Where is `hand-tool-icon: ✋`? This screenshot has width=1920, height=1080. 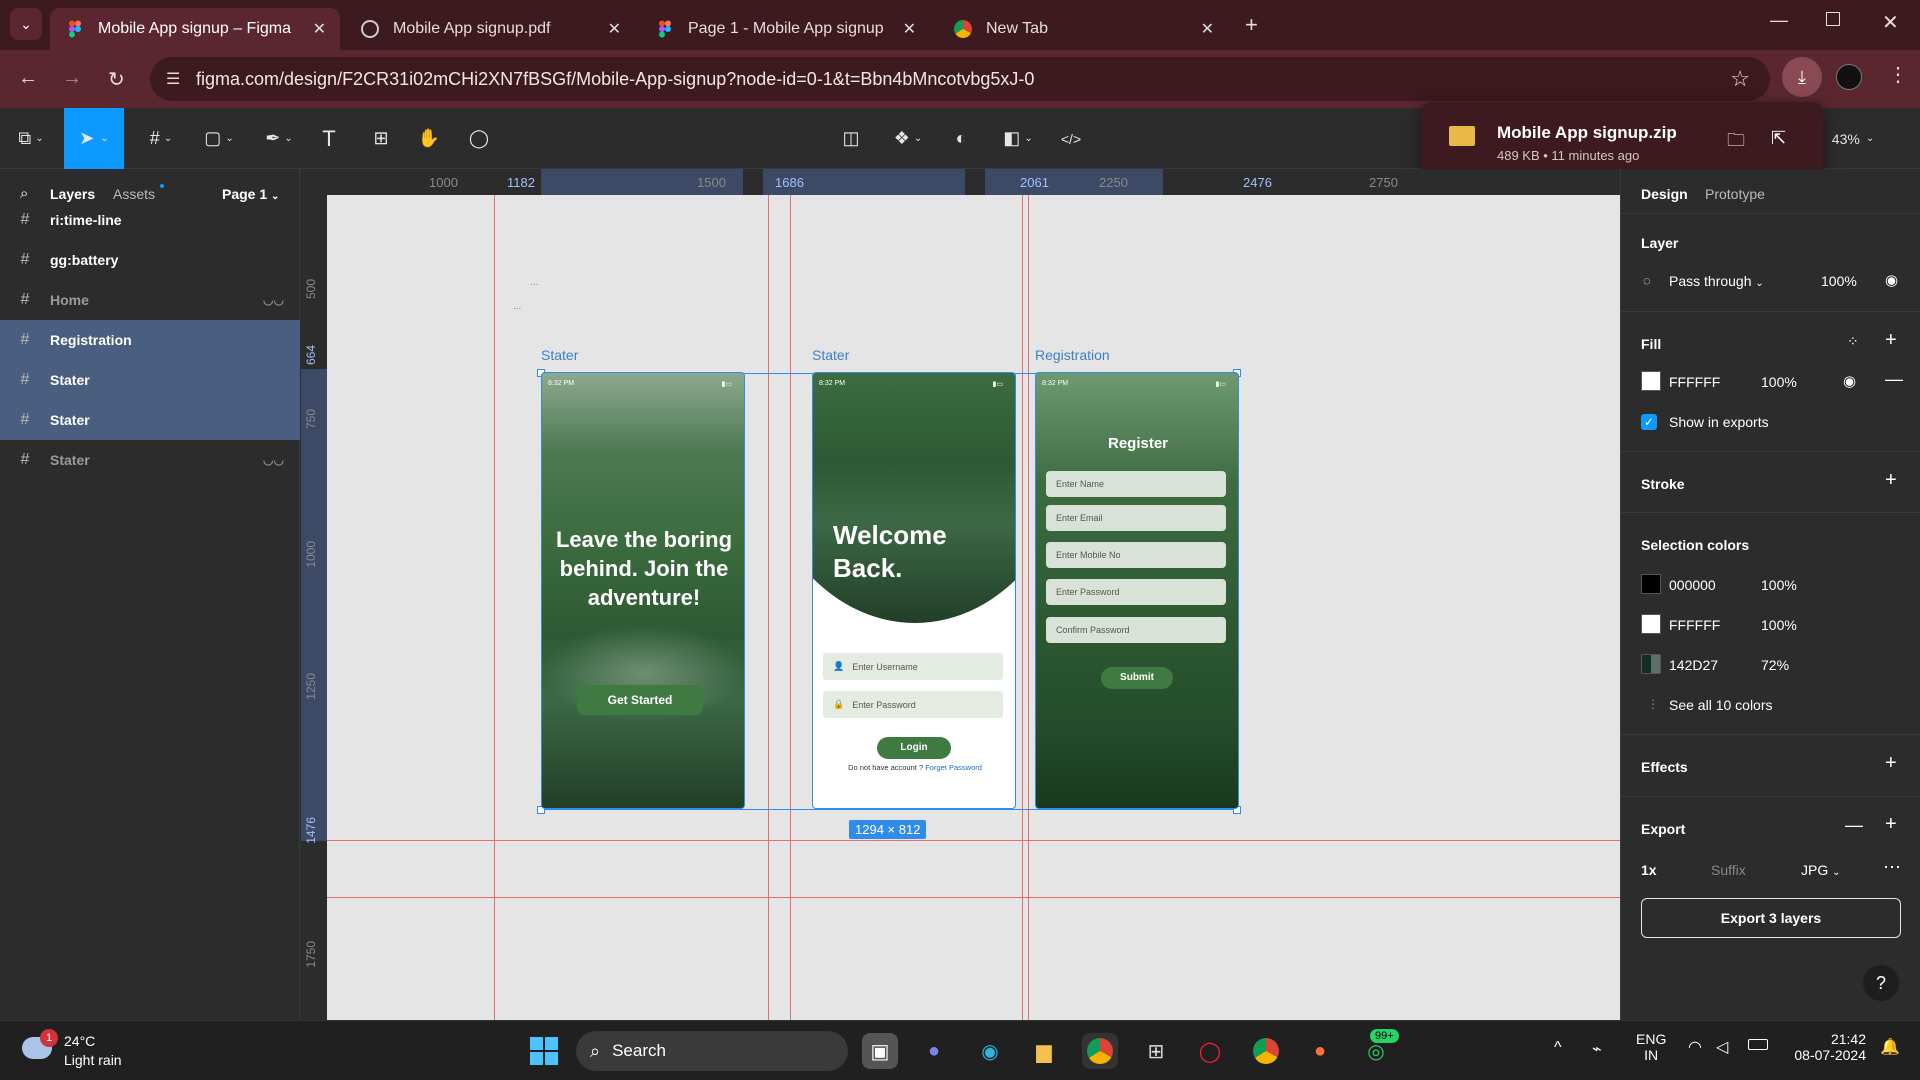
hand-tool-icon: ✋ is located at coordinates (429, 138).